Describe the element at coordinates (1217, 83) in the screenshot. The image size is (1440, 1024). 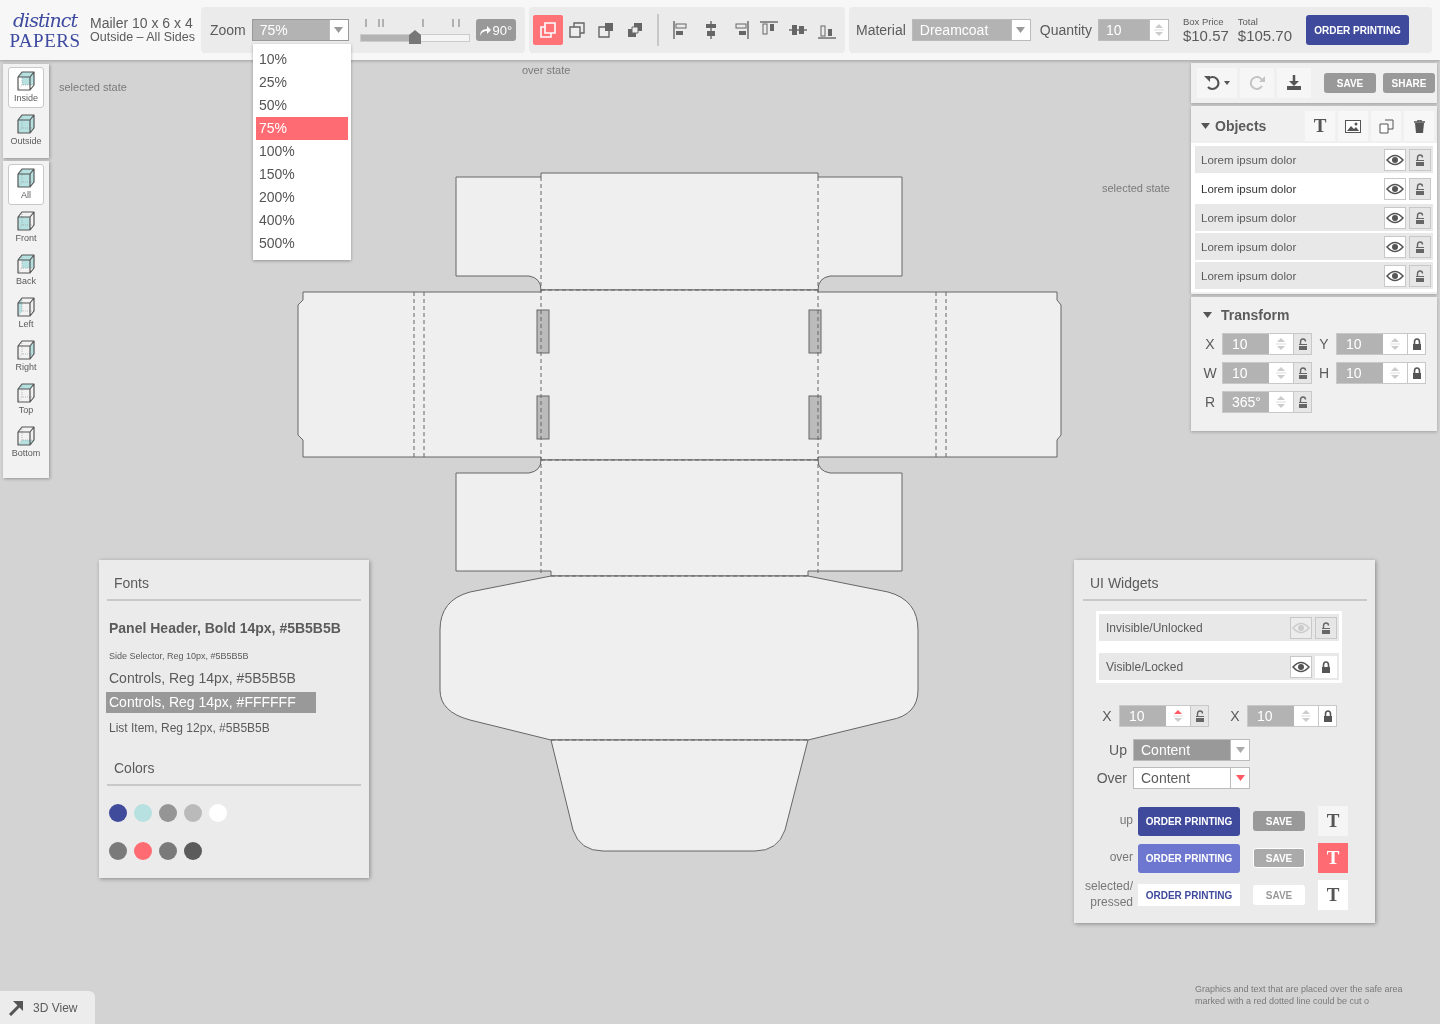
I see `undo-button` at that location.